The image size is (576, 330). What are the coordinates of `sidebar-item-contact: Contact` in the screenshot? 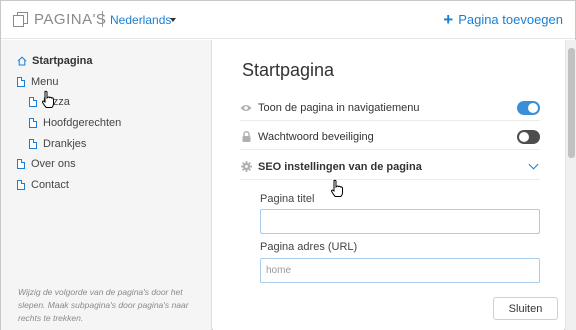 It's located at (43, 185).